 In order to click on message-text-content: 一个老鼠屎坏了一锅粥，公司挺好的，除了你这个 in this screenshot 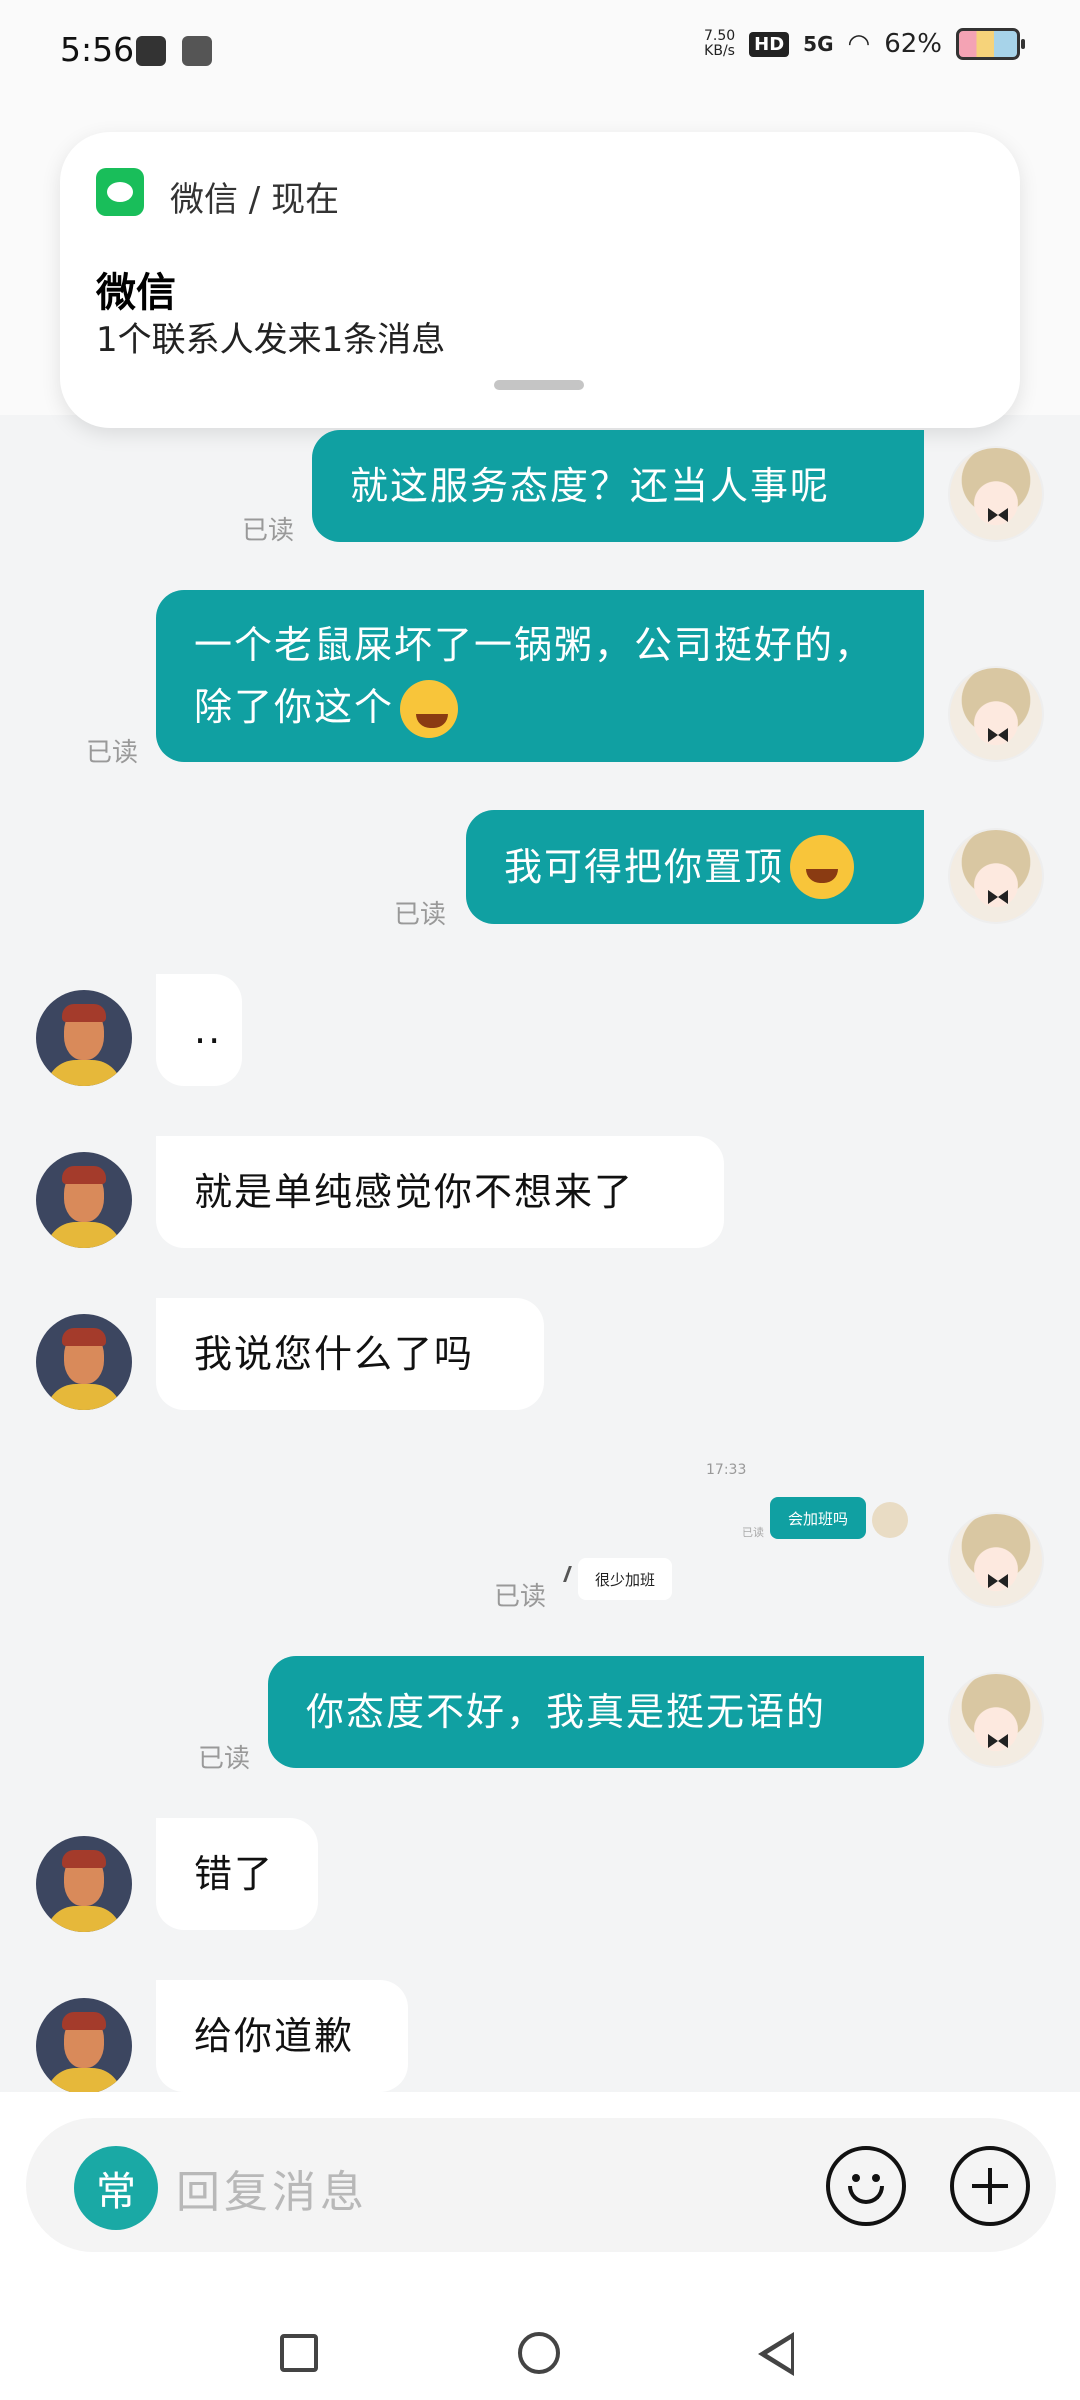, I will do `click(534, 675)`.